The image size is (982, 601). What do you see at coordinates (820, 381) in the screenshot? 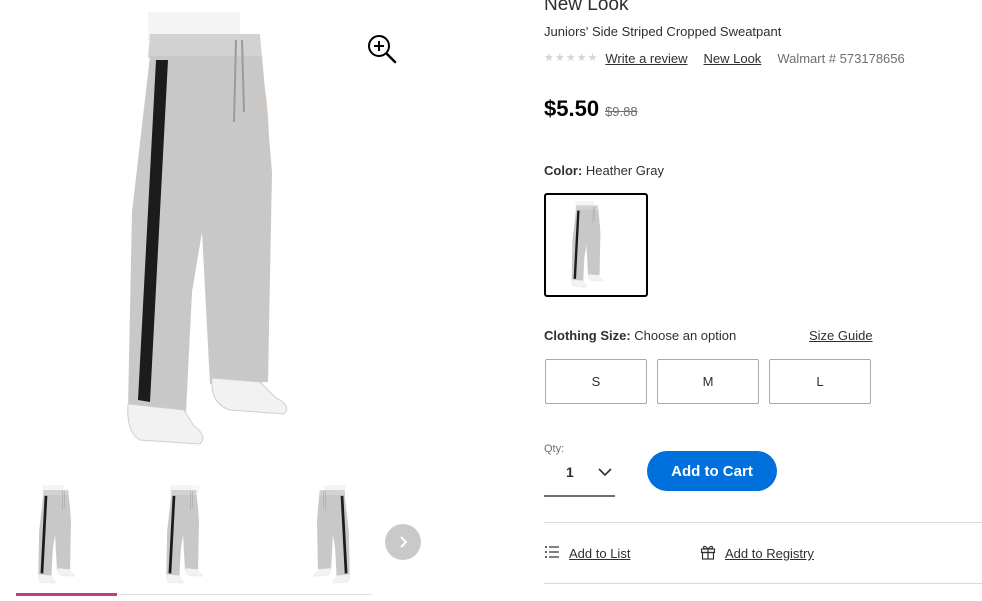
I see `size-option-l: L` at bounding box center [820, 381].